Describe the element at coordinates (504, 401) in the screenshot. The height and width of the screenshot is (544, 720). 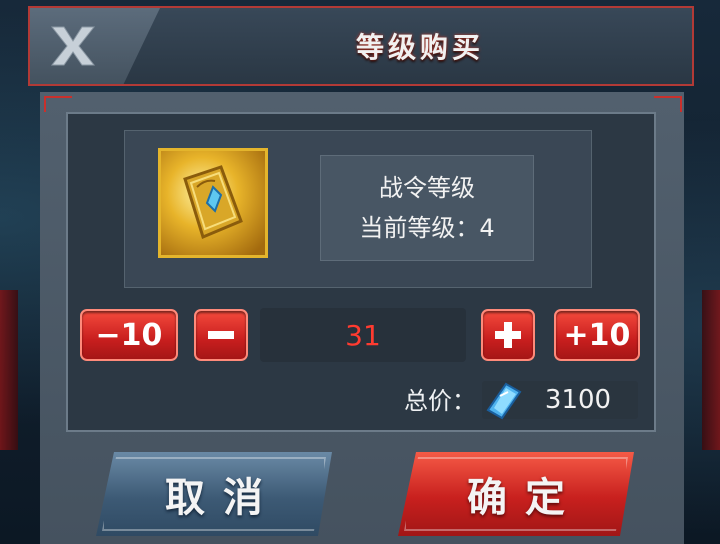
I see `blue-gem-icon` at that location.